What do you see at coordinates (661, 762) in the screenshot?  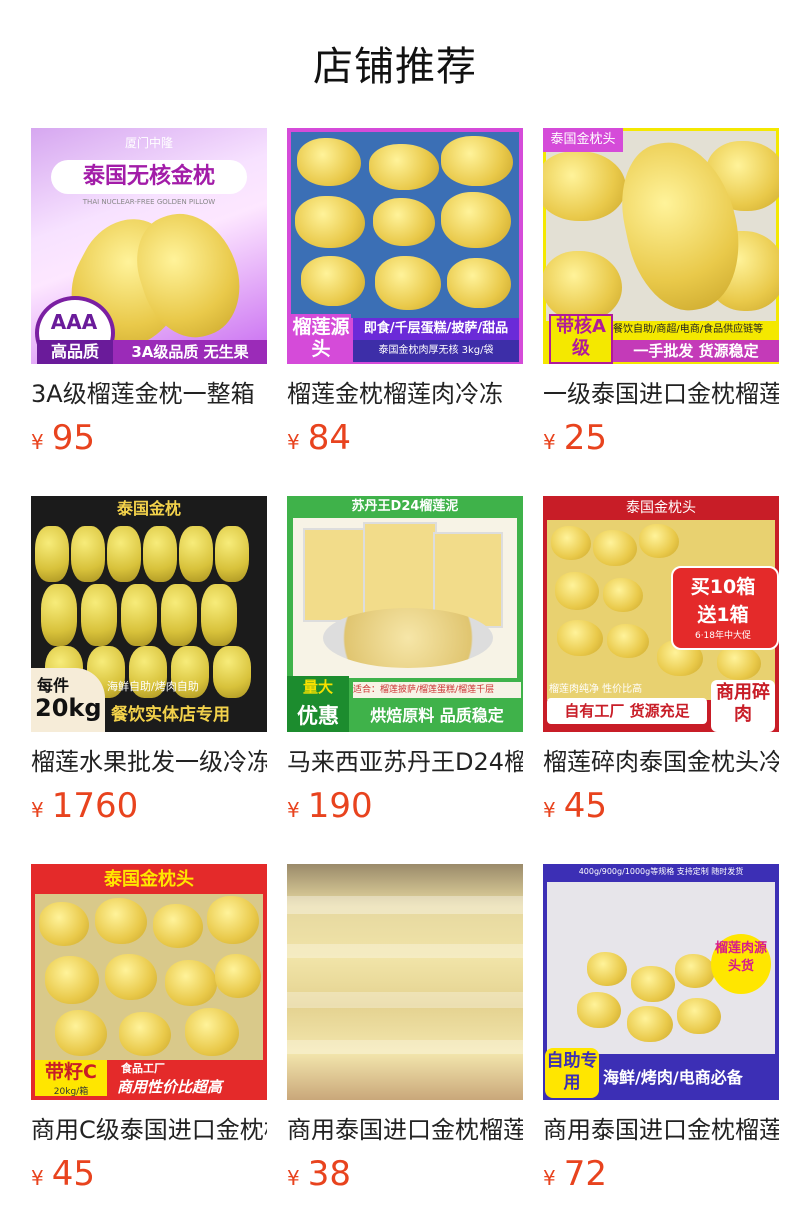 I see `product-title: 榴莲碎肉泰国金枕头冷冻` at bounding box center [661, 762].